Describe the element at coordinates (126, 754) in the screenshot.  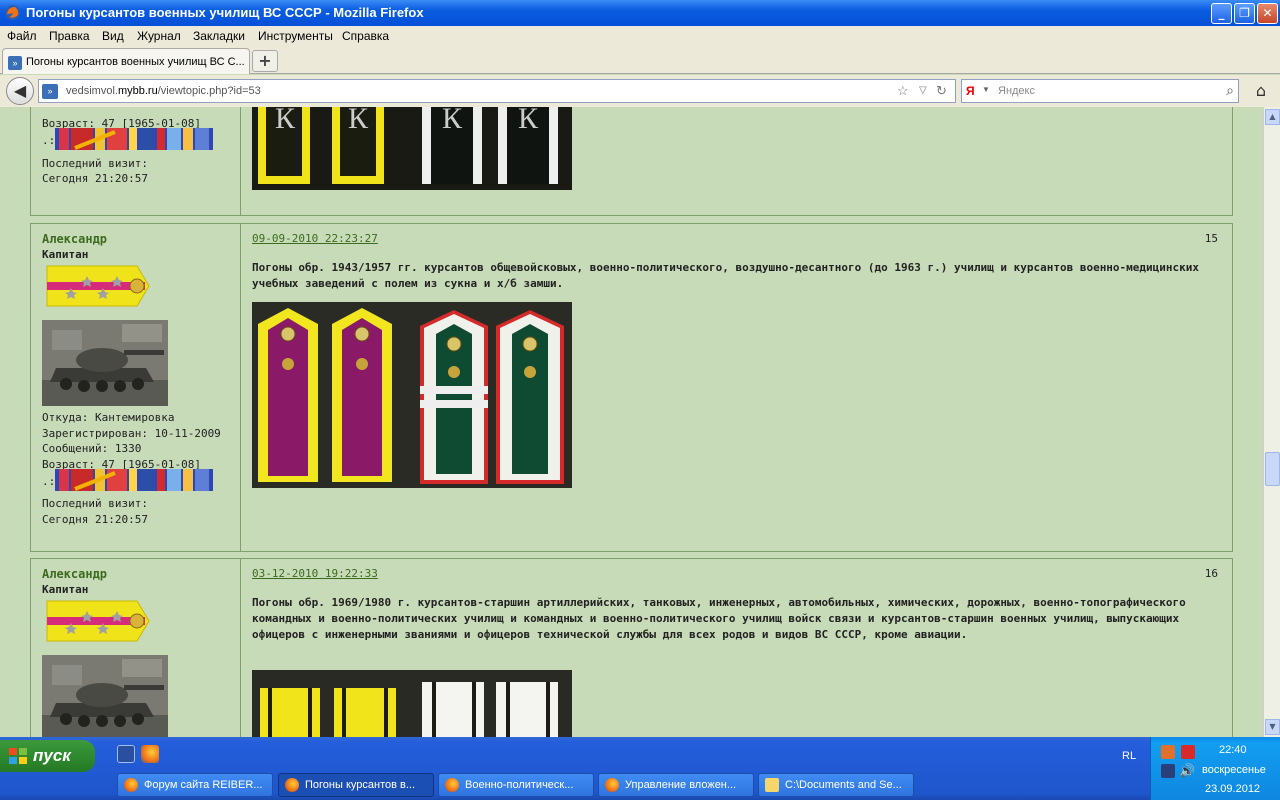
I see `show-desktop-icon` at that location.